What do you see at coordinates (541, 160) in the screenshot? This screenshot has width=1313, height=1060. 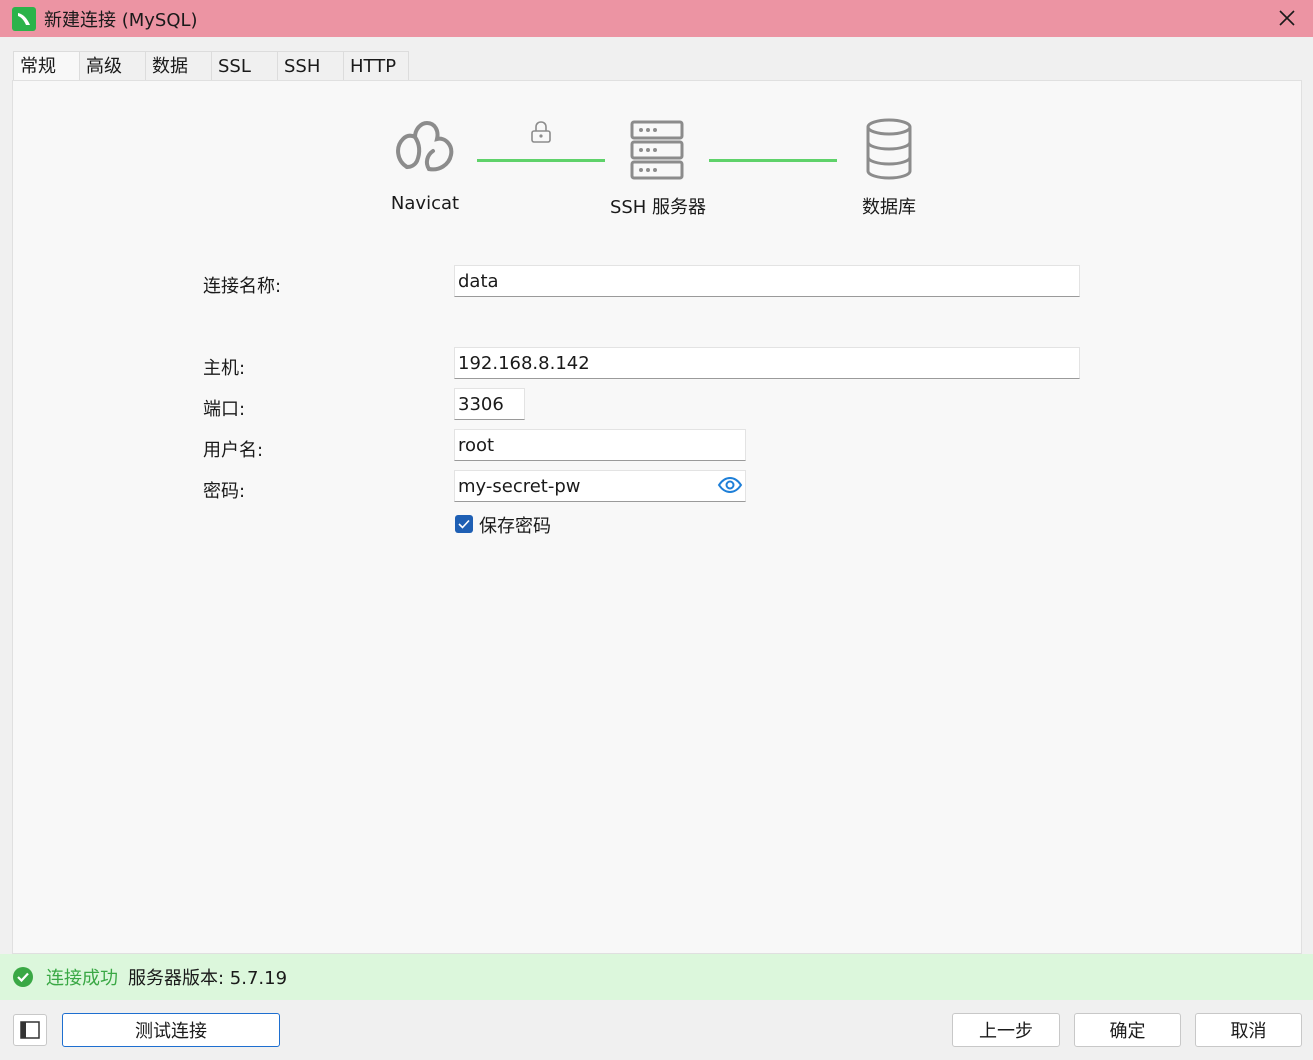 I see `connection-line-left` at bounding box center [541, 160].